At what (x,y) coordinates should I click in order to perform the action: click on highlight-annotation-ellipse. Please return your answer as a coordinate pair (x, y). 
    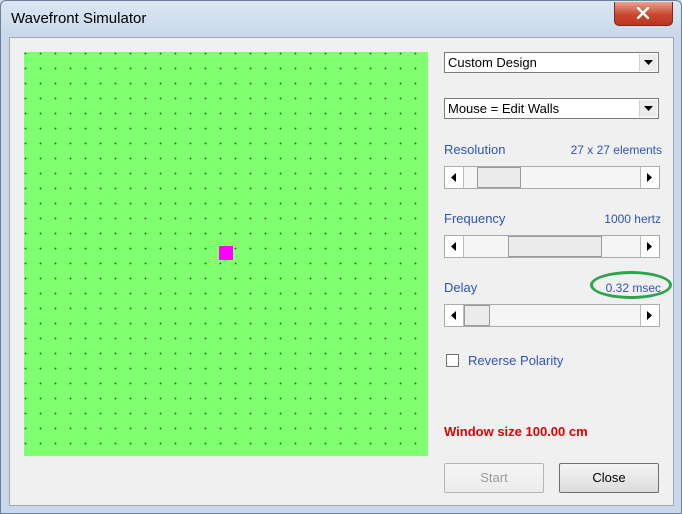
    Looking at the image, I should click on (631, 285).